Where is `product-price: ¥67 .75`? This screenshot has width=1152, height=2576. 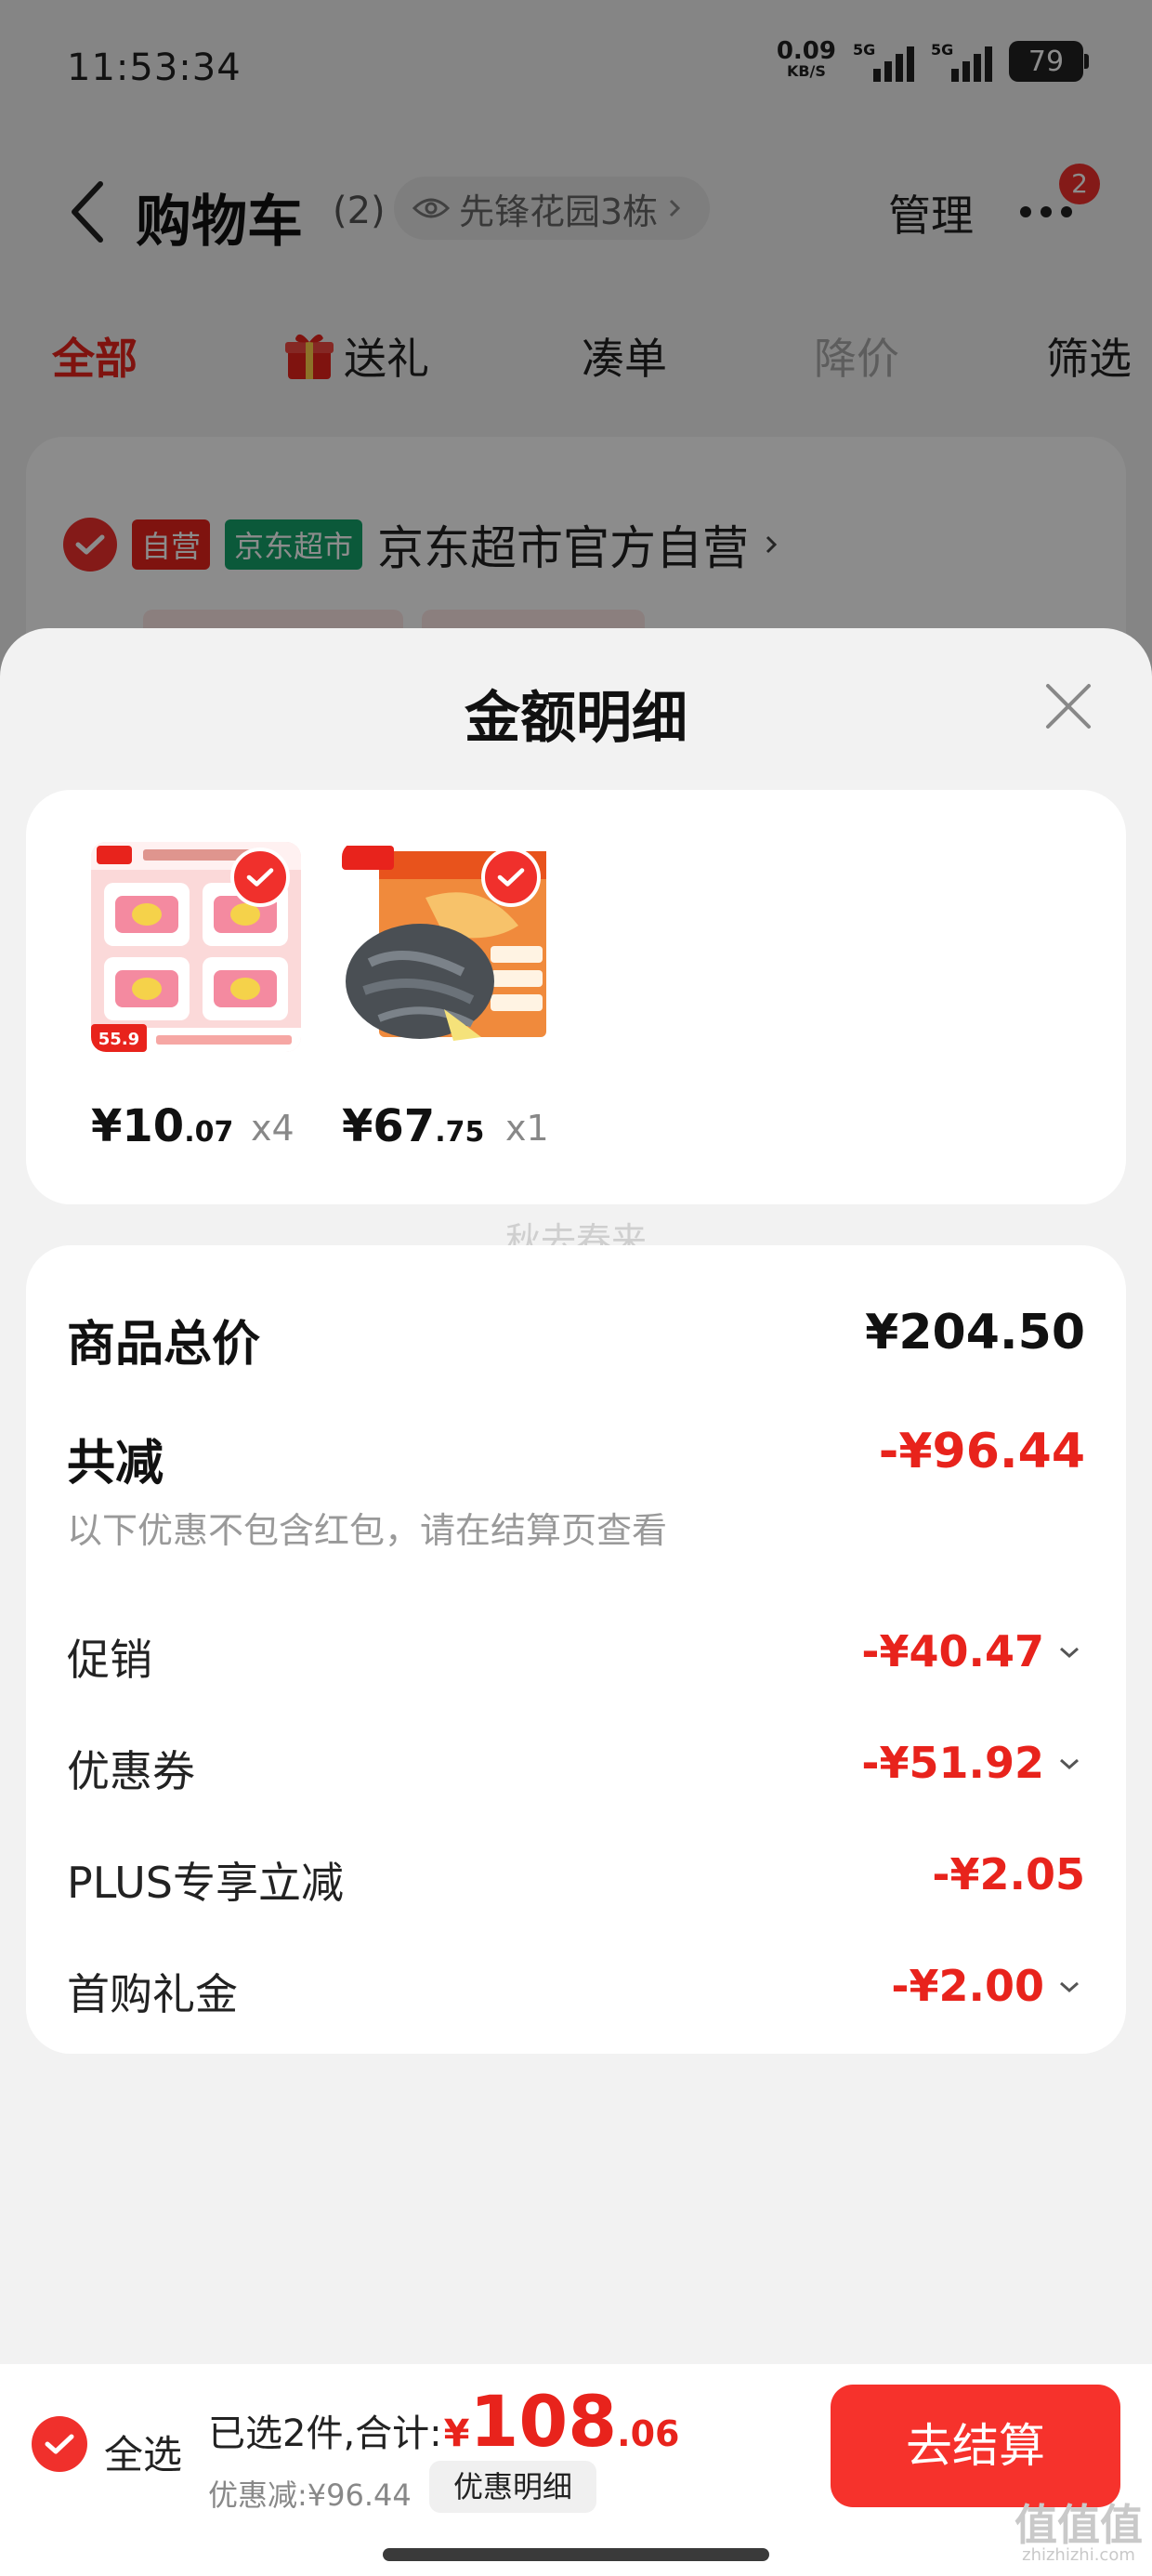
product-price: ¥67 .75 is located at coordinates (413, 1126).